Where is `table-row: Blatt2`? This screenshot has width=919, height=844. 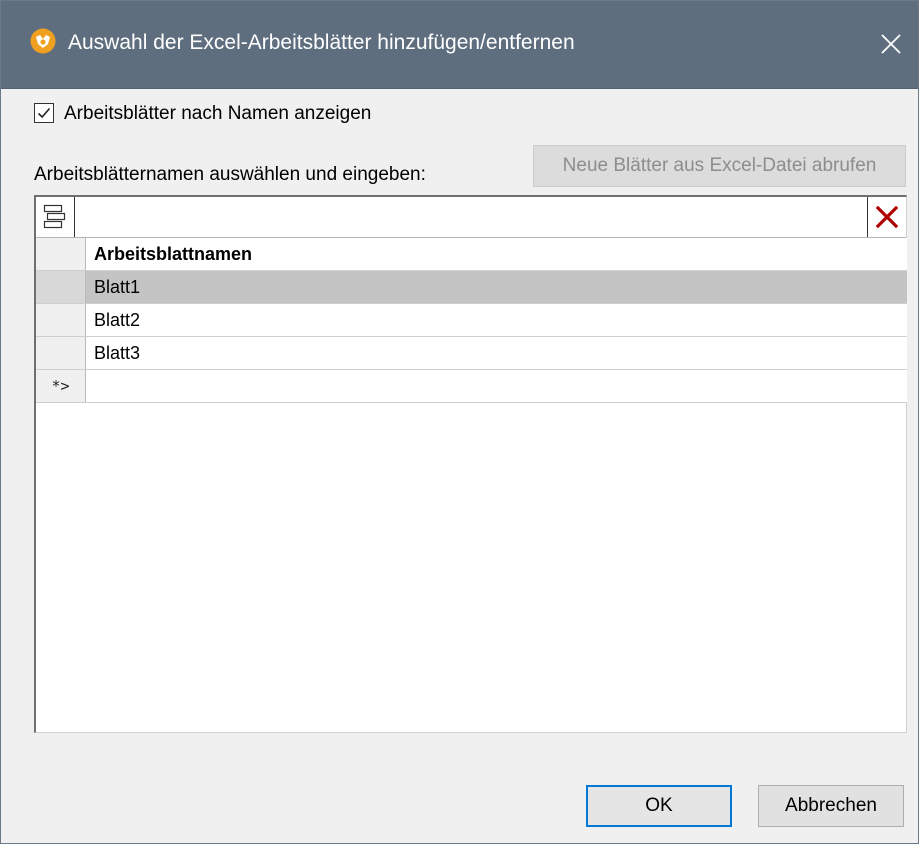
table-row: Blatt2 is located at coordinates (471, 320).